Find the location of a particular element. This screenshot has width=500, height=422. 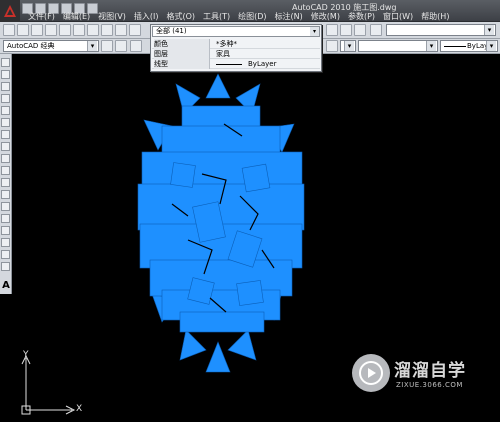

draw-toolbar: A is located at coordinates (6, 174).